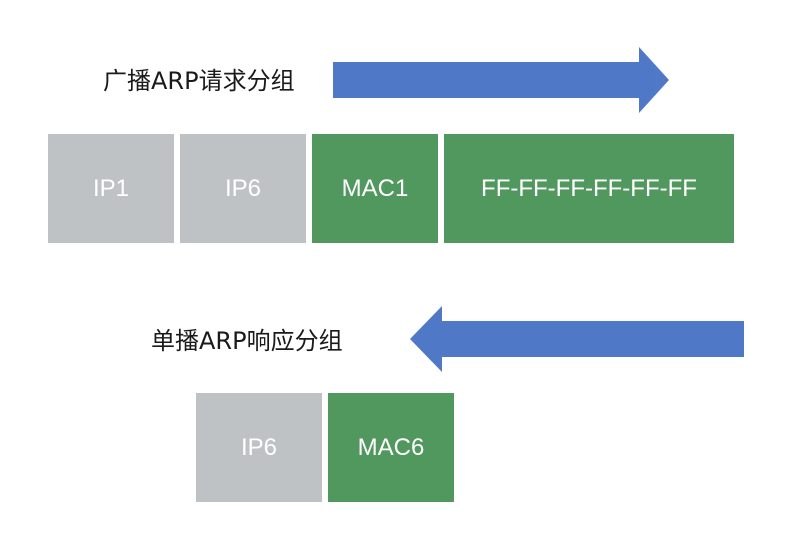 The width and height of the screenshot is (794, 552). Describe the element at coordinates (375, 188) in the screenshot. I see `request-field-sender-mac: MAC1` at that location.